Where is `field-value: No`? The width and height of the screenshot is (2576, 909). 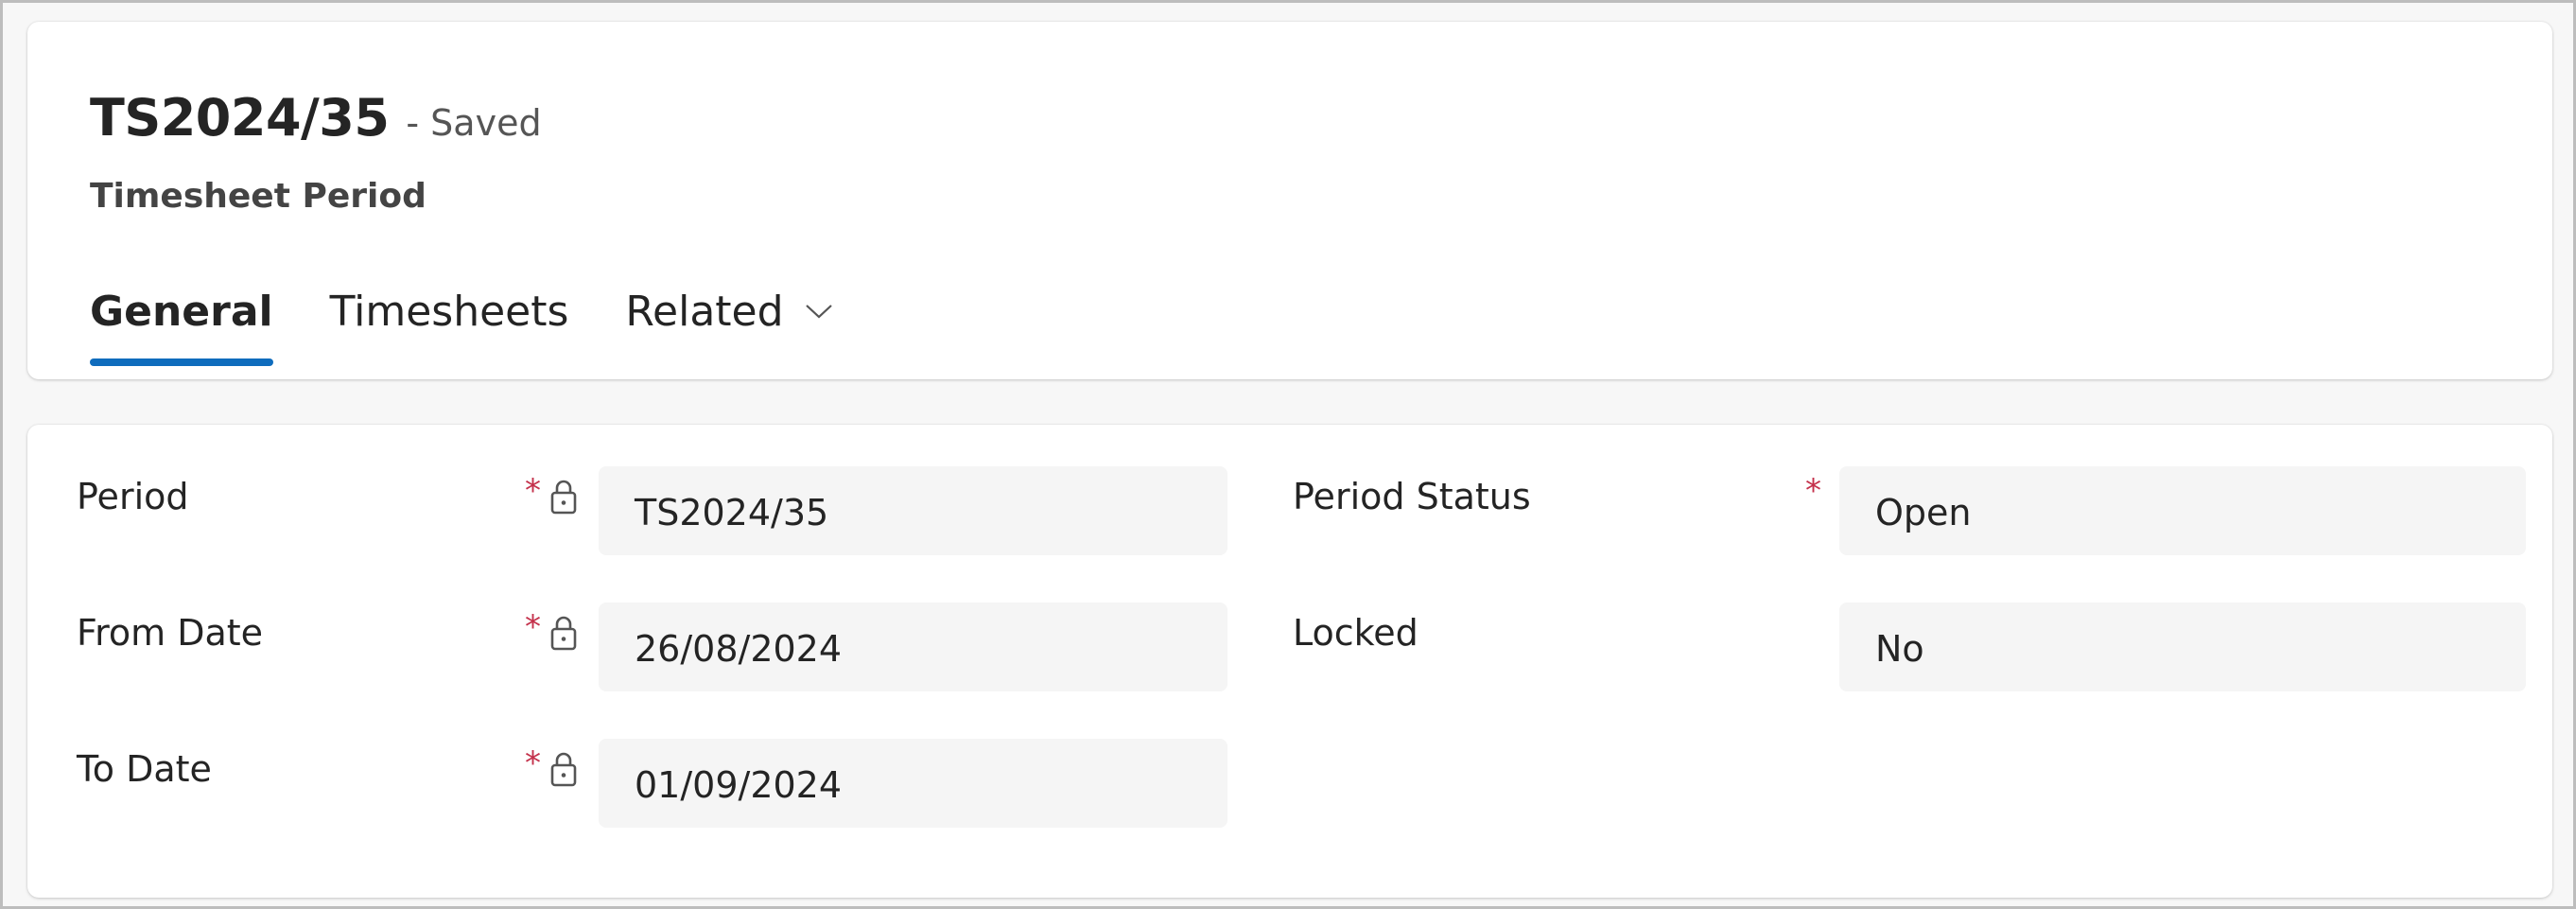 field-value: No is located at coordinates (1899, 649).